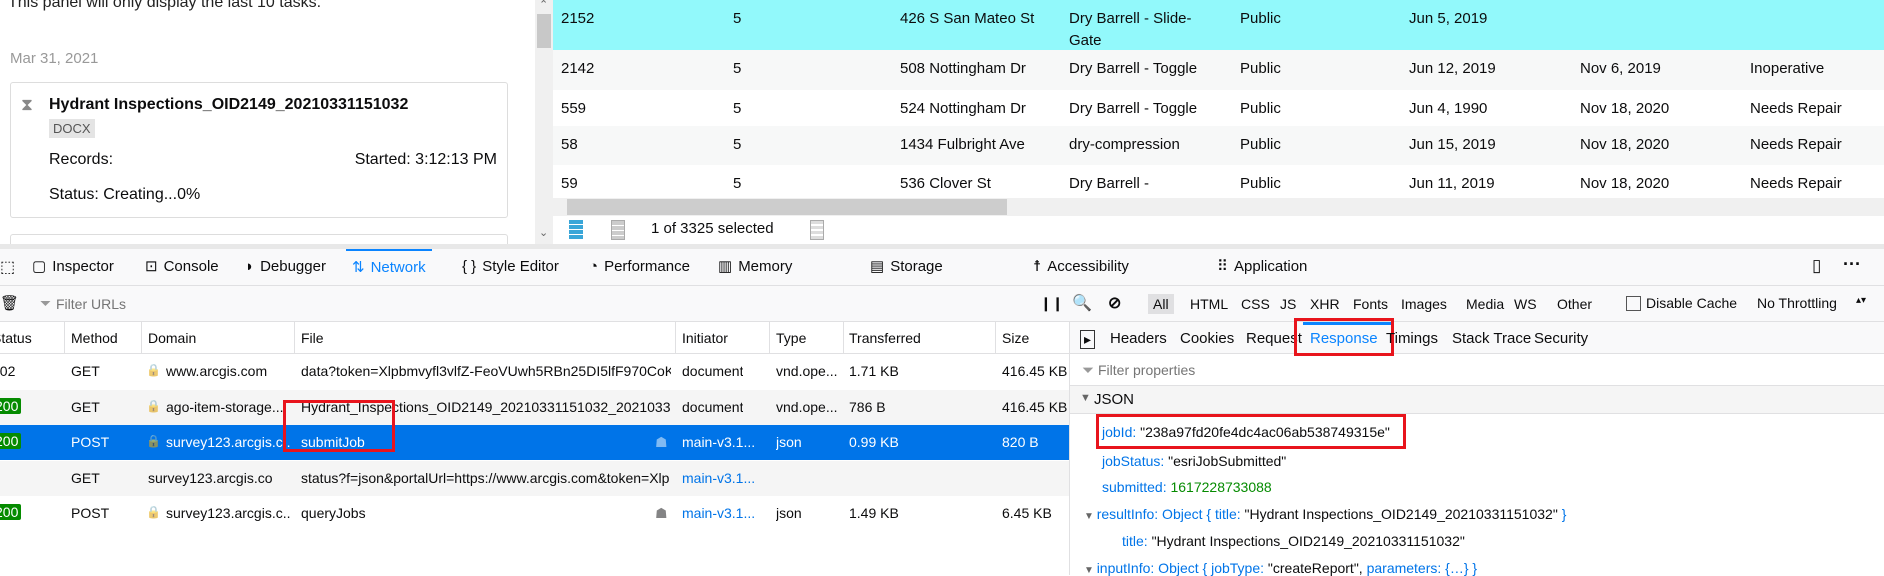  What do you see at coordinates (285, 267) in the screenshot?
I see `tab-debugger: ◗ Debugger` at bounding box center [285, 267].